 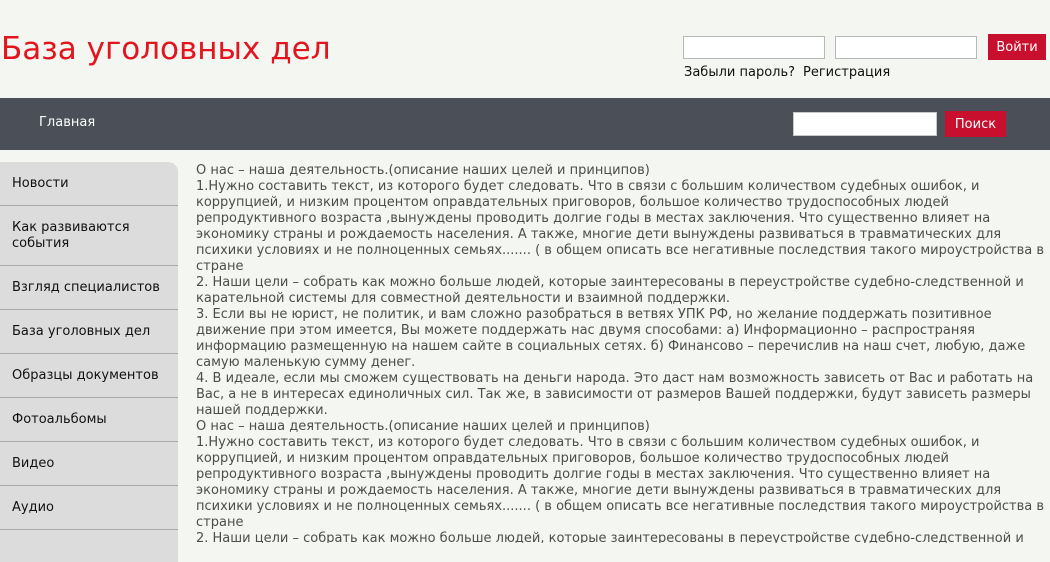 What do you see at coordinates (525, 124) in the screenshot?
I see `main-nav: Главная Поиск` at bounding box center [525, 124].